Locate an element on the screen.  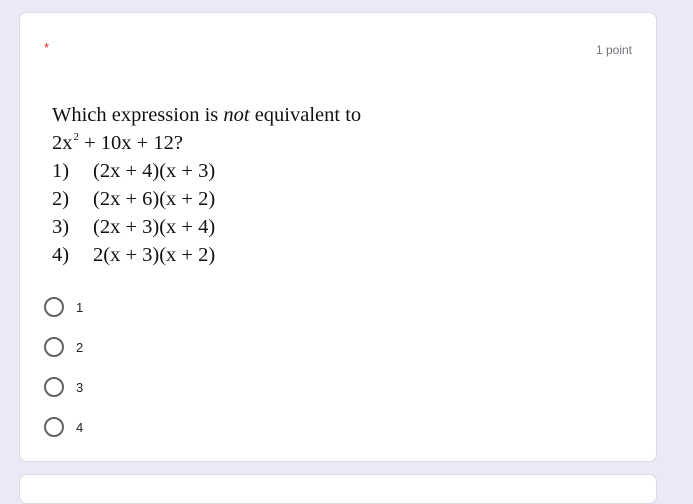
question-line-1: Which expression is not equivalent to is located at coordinates (206, 115).